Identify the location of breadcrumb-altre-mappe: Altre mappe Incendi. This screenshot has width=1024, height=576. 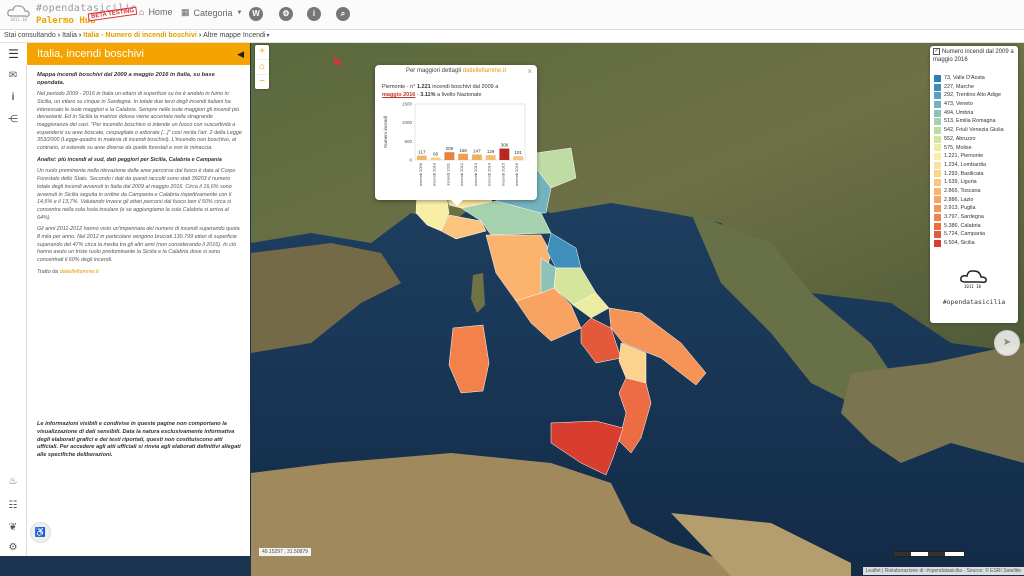
(234, 36).